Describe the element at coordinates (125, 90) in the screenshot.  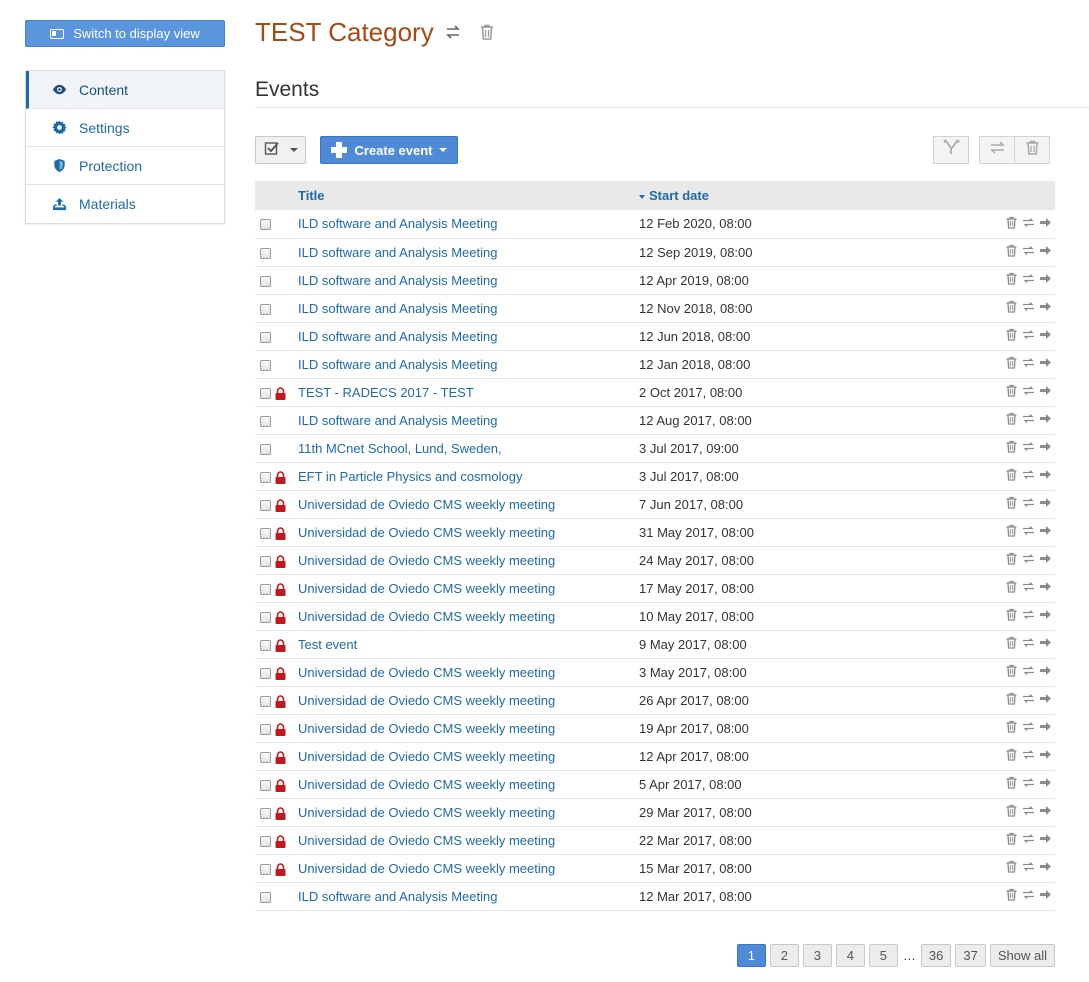
I see `sidebar-item-content: Content` at that location.